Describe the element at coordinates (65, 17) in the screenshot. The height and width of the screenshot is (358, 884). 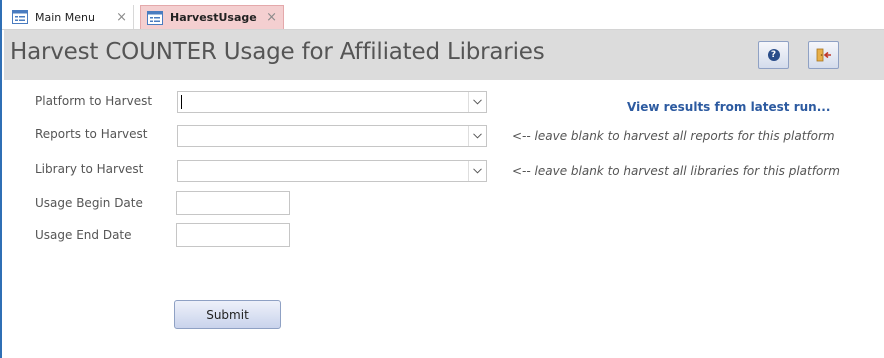
I see `tab-main-menu-label: Main Menu` at that location.